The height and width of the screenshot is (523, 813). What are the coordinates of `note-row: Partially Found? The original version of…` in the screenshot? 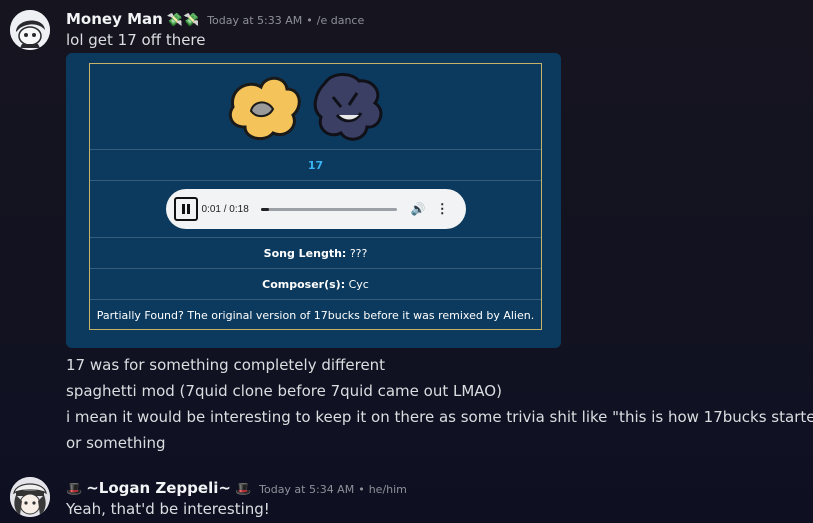 It's located at (315, 315).